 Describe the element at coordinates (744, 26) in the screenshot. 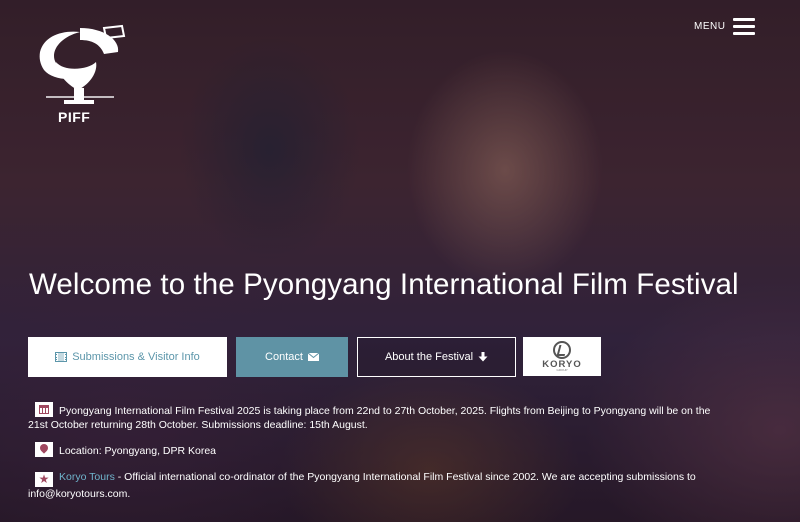

I see `hamburger-icon` at that location.